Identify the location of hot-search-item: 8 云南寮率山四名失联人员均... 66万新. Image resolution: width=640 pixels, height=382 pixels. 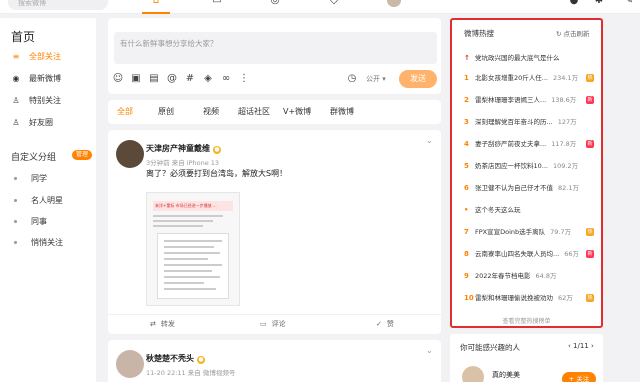
(532, 254).